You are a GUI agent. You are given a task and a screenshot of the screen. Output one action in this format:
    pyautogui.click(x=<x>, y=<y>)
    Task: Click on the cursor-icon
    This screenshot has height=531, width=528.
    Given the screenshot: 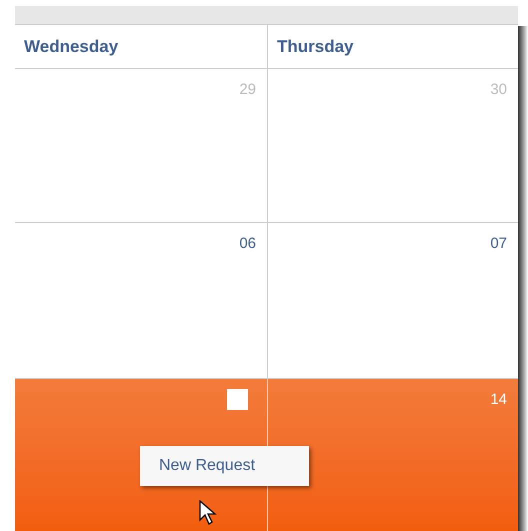 What is the action you would take?
    pyautogui.click(x=208, y=513)
    